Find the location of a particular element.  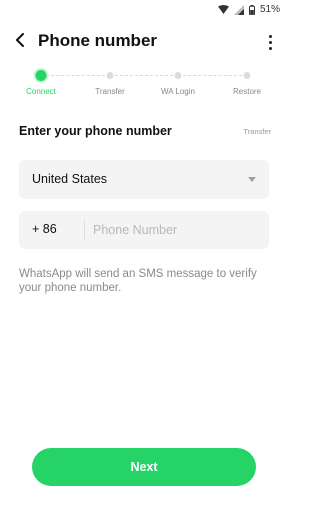

app-bar: Phone number is located at coordinates (144, 42).